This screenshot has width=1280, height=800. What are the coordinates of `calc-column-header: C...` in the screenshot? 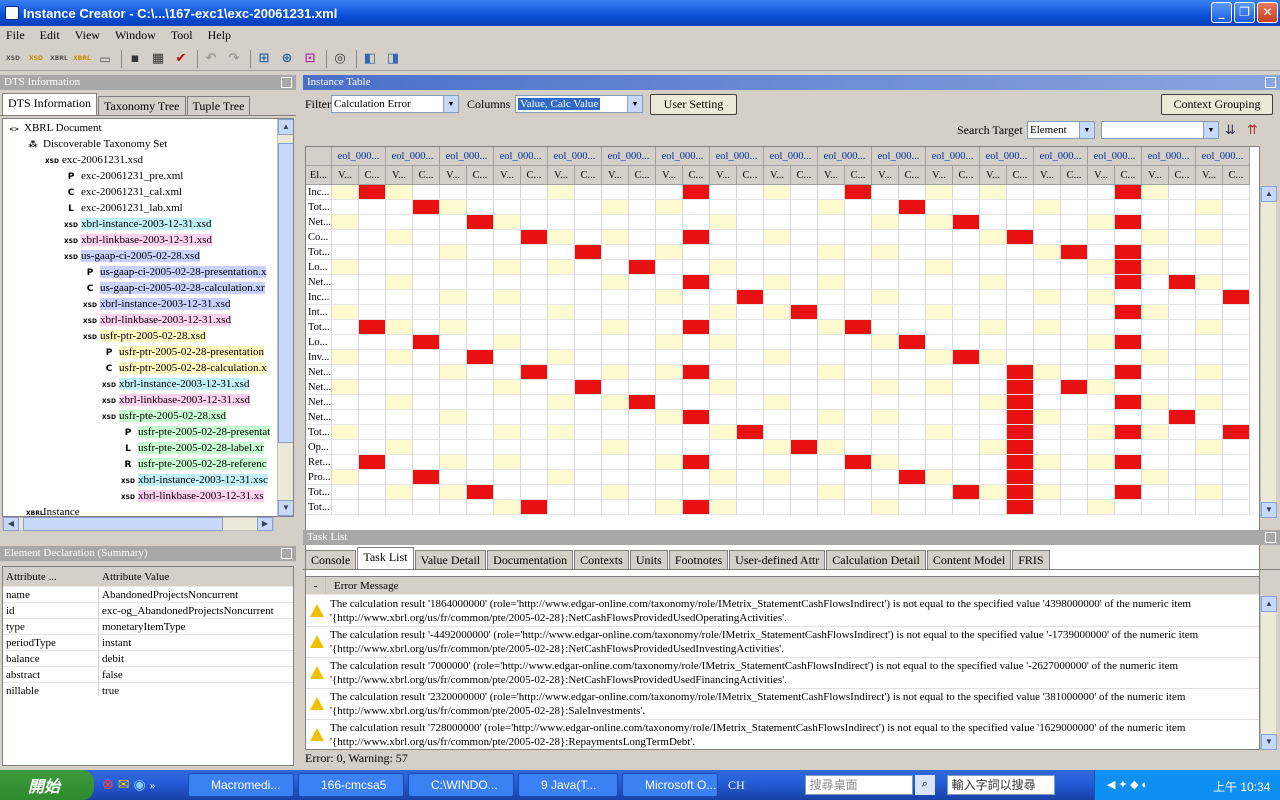 It's located at (858, 175).